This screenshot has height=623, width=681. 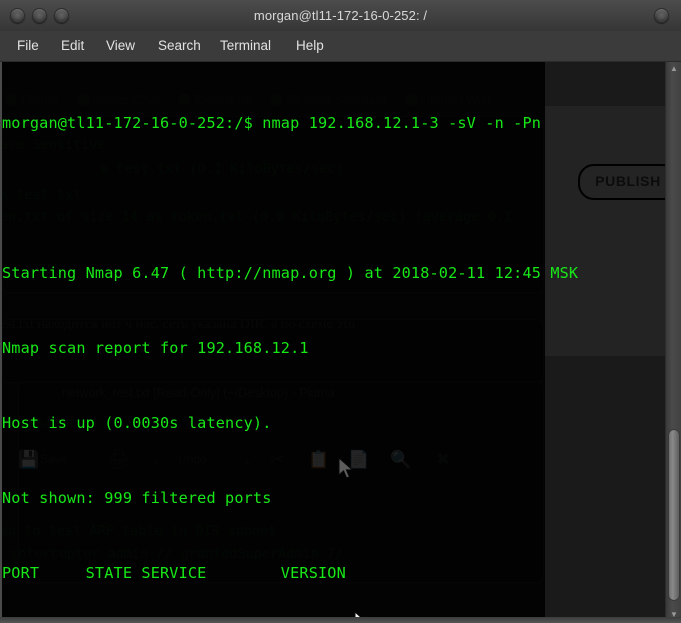 I want to click on window-menu-button, so click(x=661, y=15).